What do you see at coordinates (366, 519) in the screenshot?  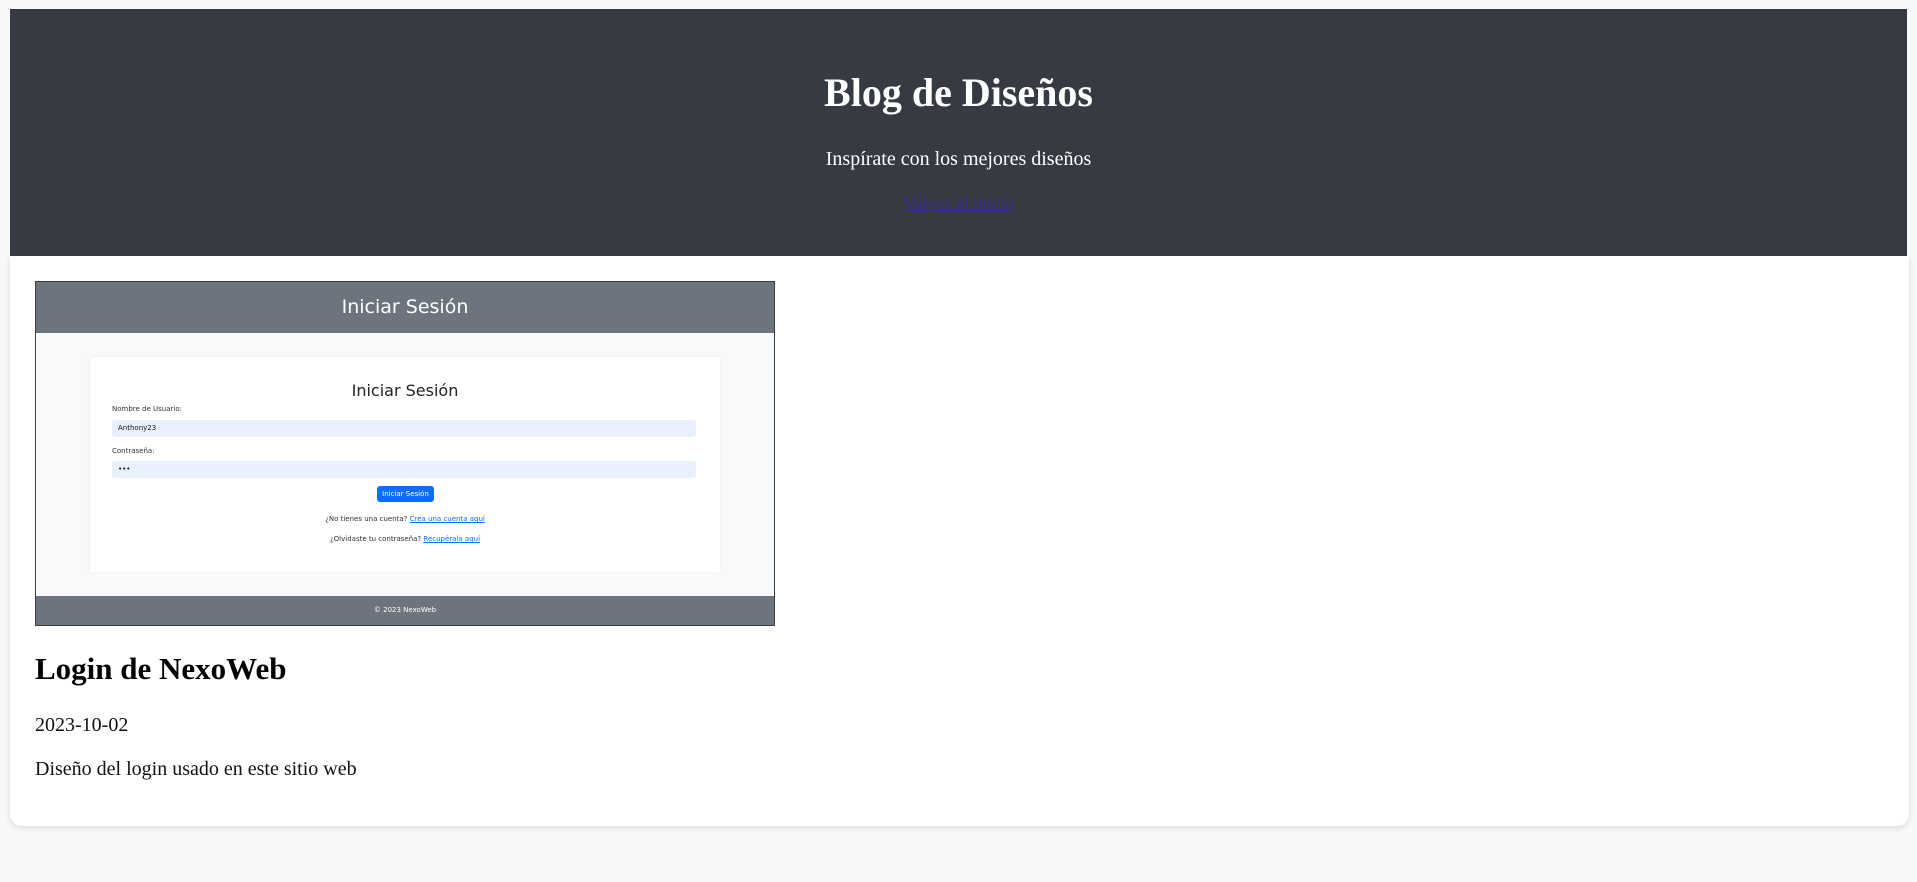 I see `preview-signup-text: ¿No tienes una cuenta?` at bounding box center [366, 519].